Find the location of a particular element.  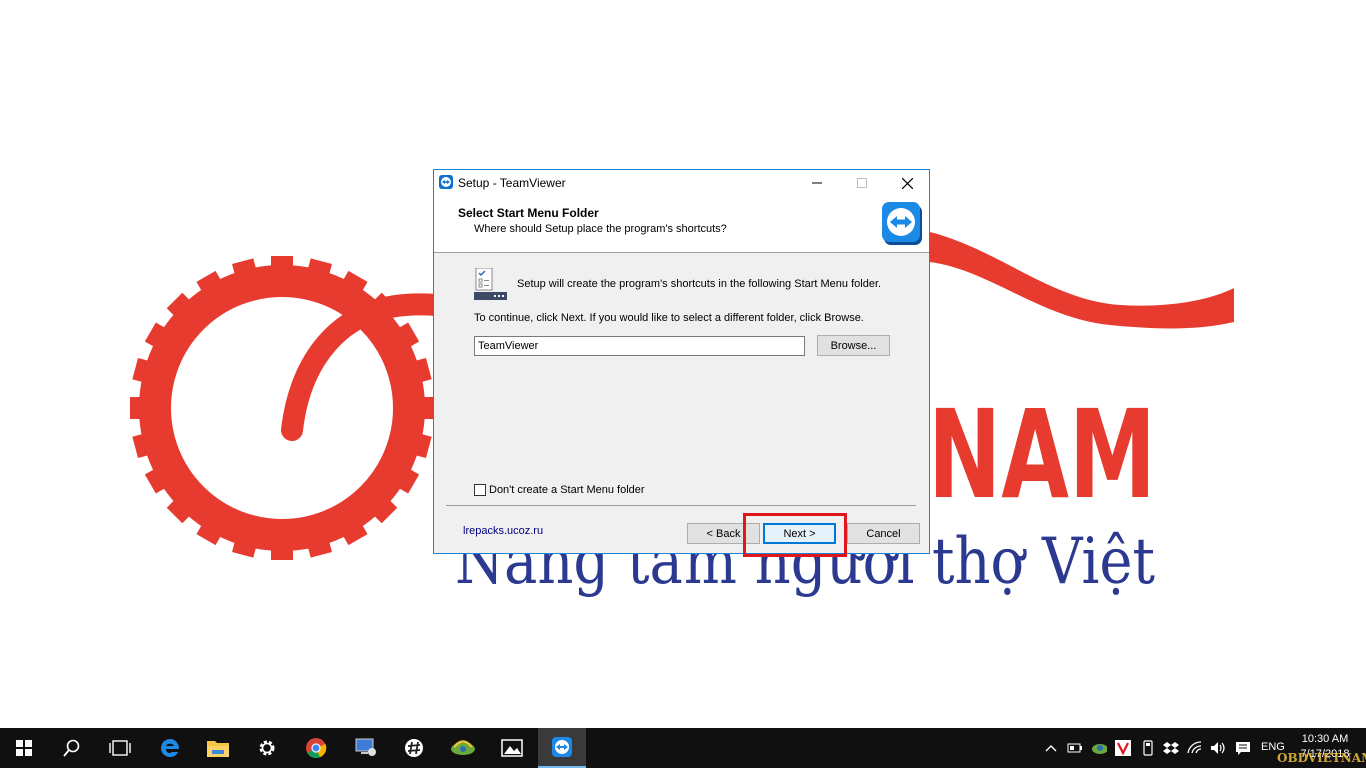

task-view-button is located at coordinates (120, 748).